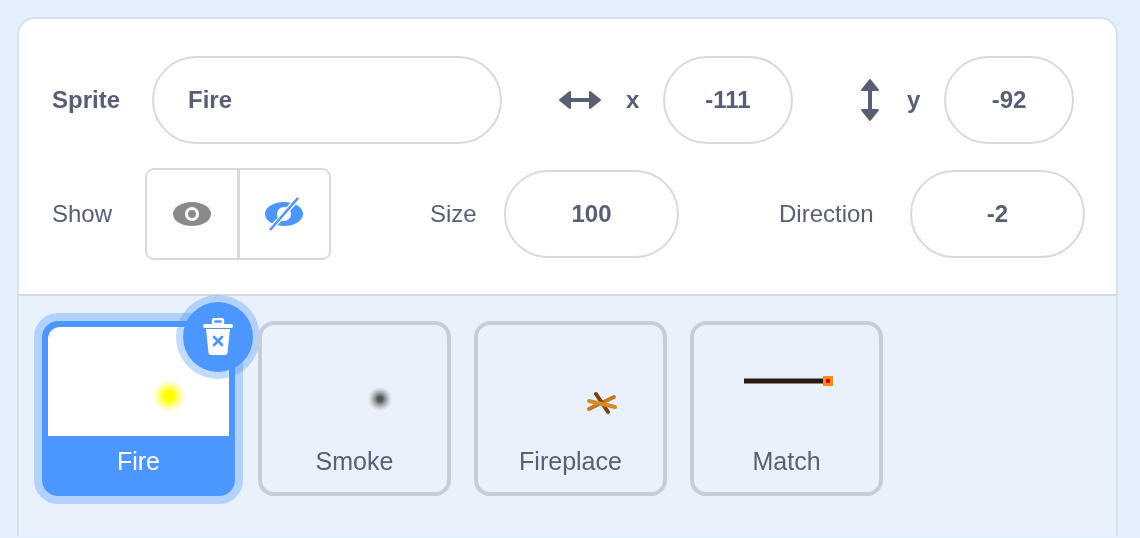 The width and height of the screenshot is (1140, 538). I want to click on size-field: 100, so click(591, 214).